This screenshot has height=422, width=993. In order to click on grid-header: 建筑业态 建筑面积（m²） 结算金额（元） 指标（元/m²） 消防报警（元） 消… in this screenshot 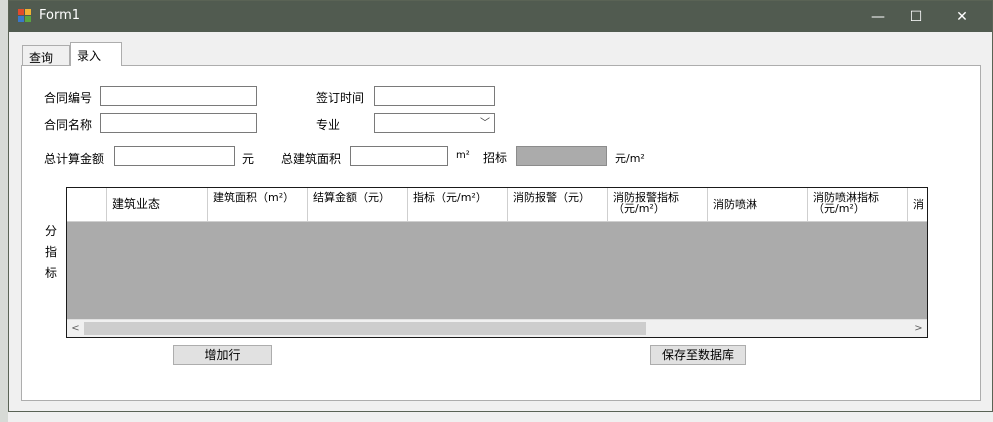, I will do `click(497, 205)`.